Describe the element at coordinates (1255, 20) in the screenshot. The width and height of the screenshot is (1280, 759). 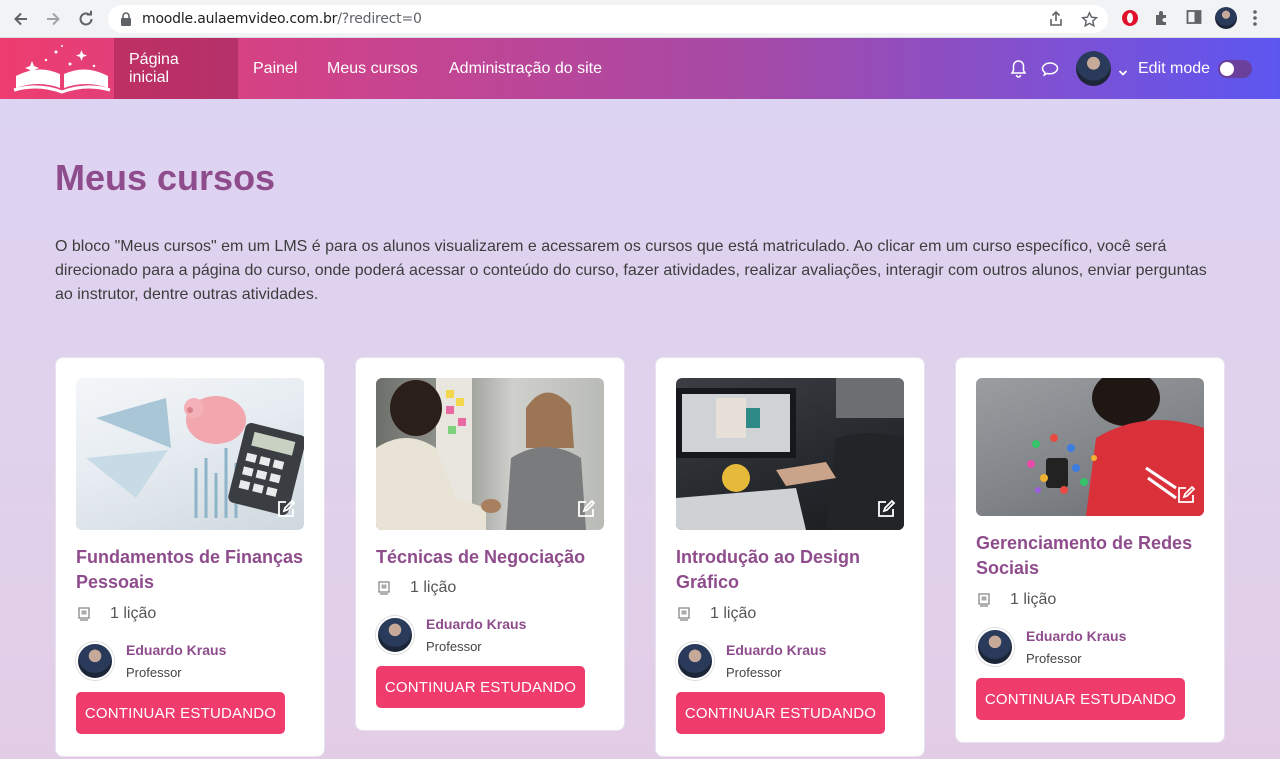
I see `menu-dots-icon` at that location.